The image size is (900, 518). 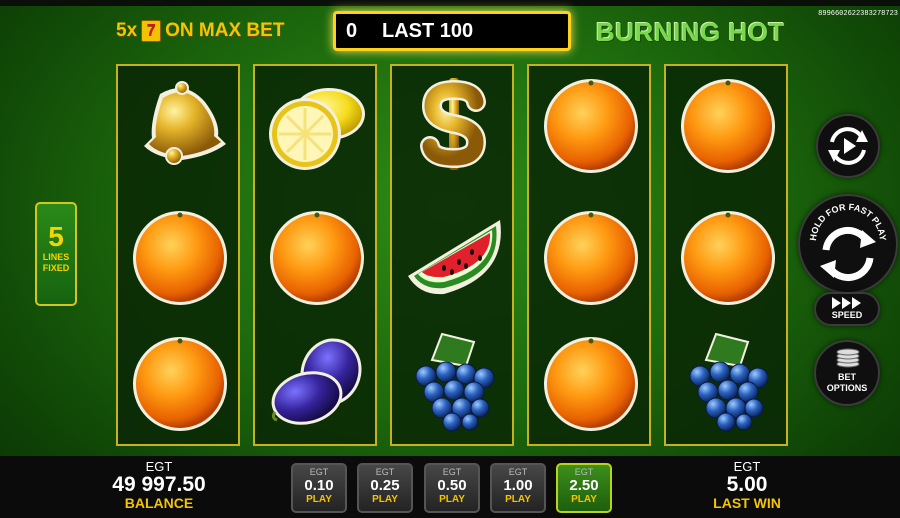 I want to click on last-100-label: LAST 100, so click(x=428, y=30).